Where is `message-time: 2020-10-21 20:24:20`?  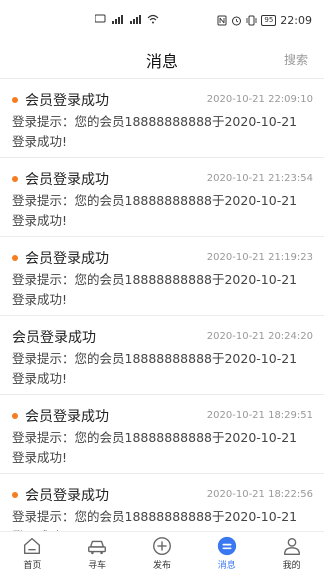
message-time: 2020-10-21 20:24:20 is located at coordinates (259, 336).